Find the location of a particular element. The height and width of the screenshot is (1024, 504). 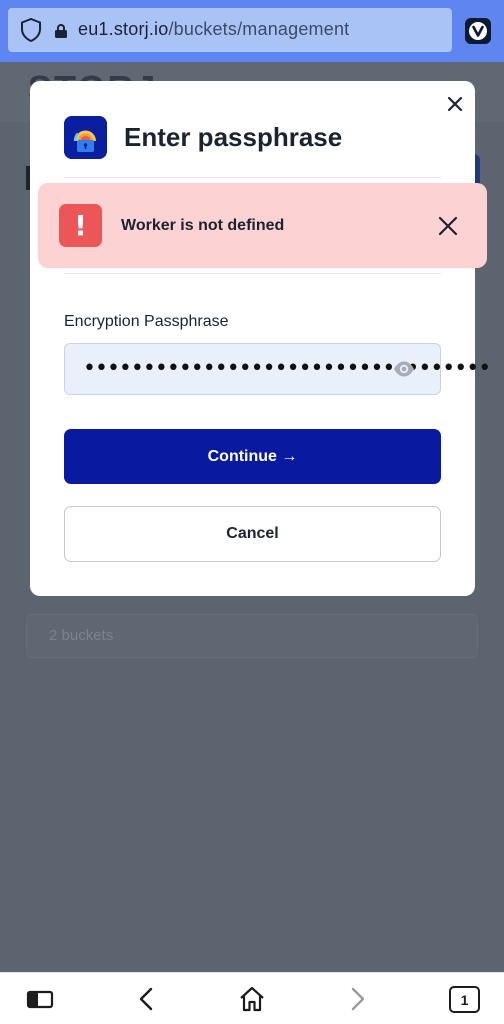

modal-title: Enter passphrase is located at coordinates (233, 137).